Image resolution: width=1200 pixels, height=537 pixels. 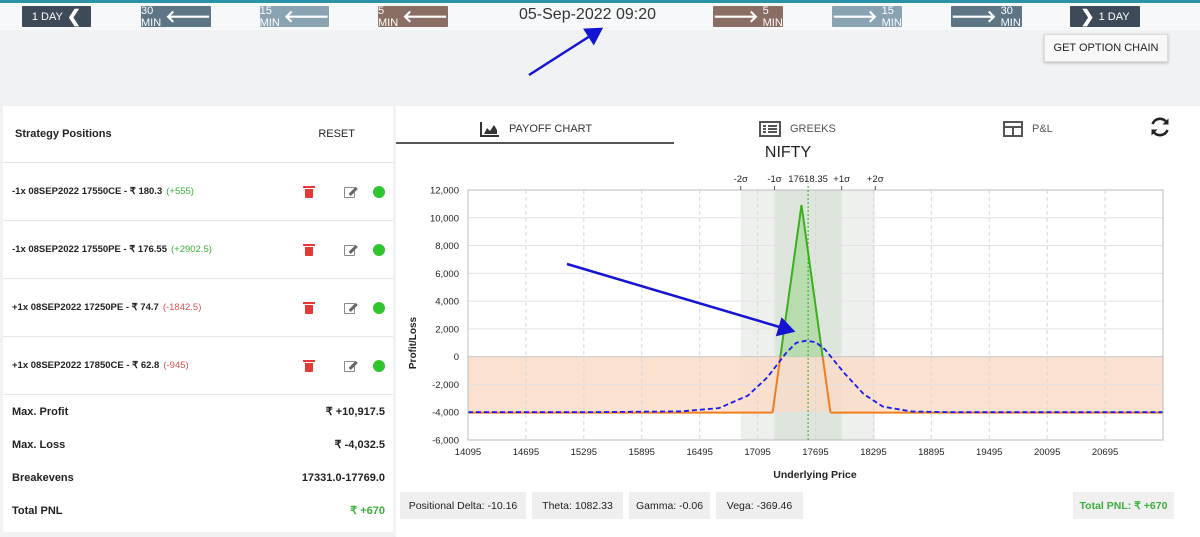 What do you see at coordinates (989, 452) in the screenshot?
I see `x-tick-label: 19495` at bounding box center [989, 452].